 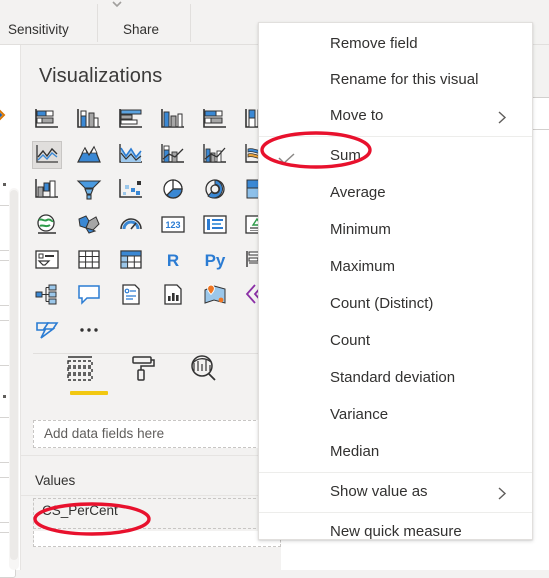 I want to click on values-well-label: Values, so click(x=55, y=480).